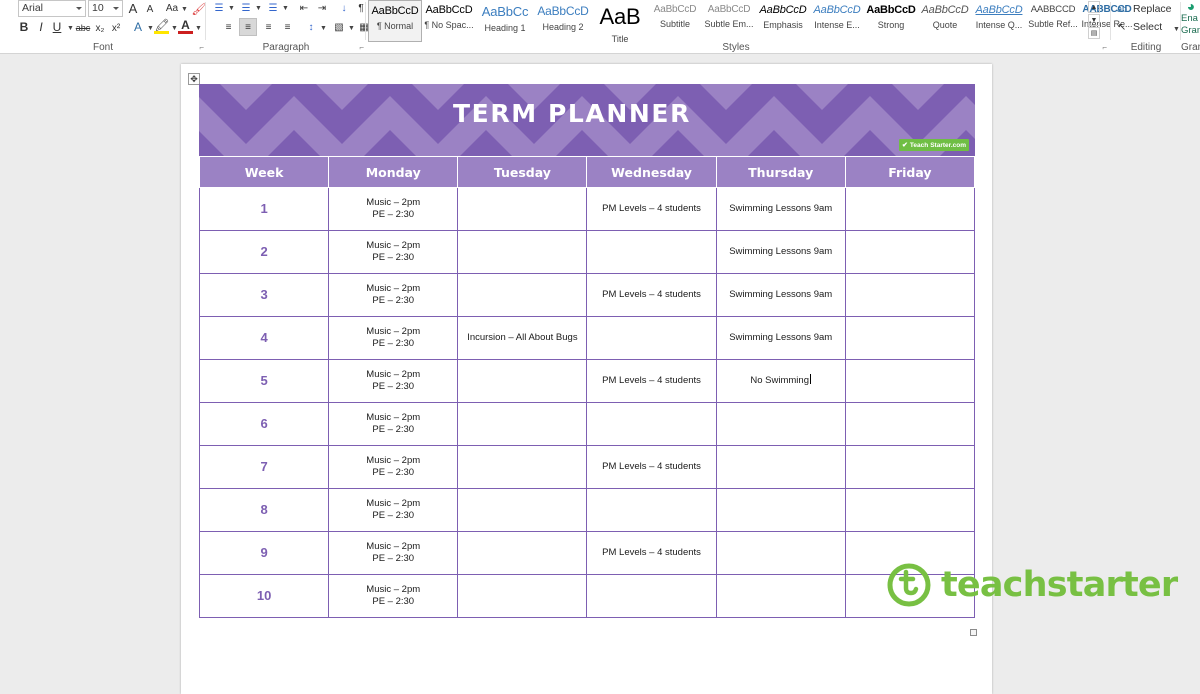 This screenshot has width=1200, height=694. Describe the element at coordinates (57, 27) in the screenshot. I see `underline-button: U` at that location.